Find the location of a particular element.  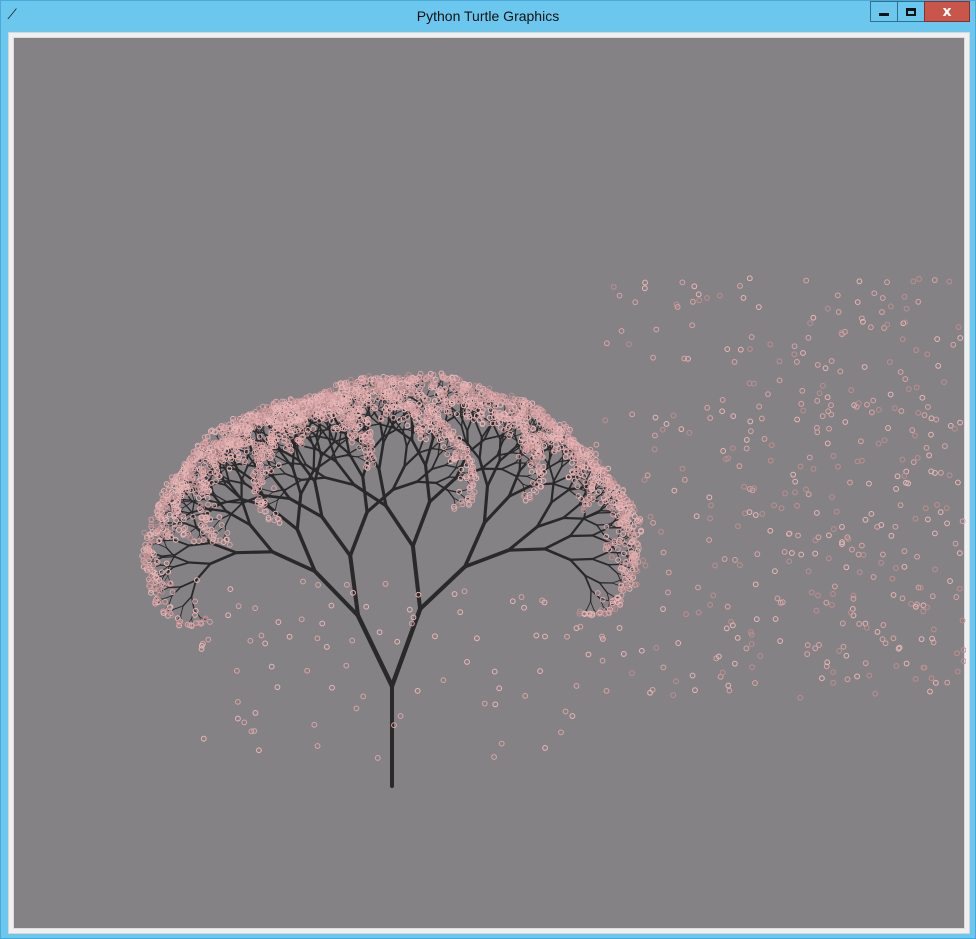

minimize-button is located at coordinates (884, 11).